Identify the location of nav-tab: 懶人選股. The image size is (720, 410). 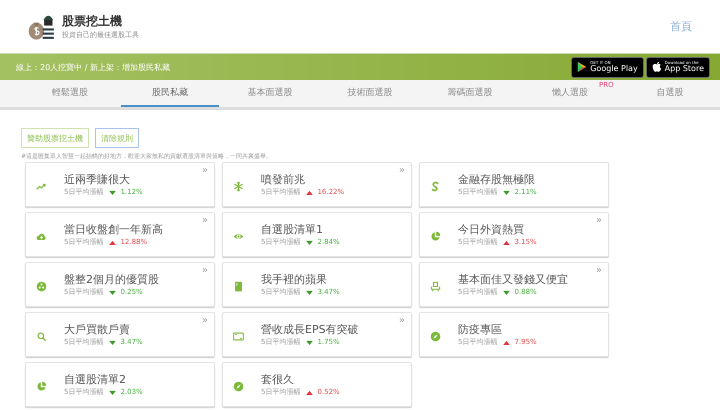
(570, 93).